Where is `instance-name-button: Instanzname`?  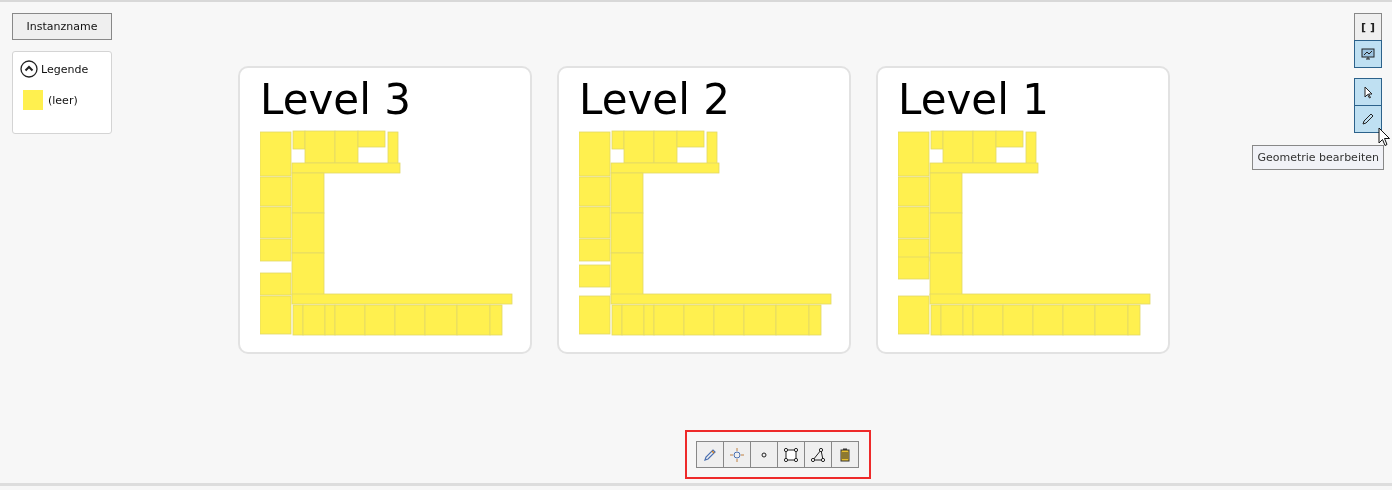
instance-name-button: Instanzname is located at coordinates (62, 26).